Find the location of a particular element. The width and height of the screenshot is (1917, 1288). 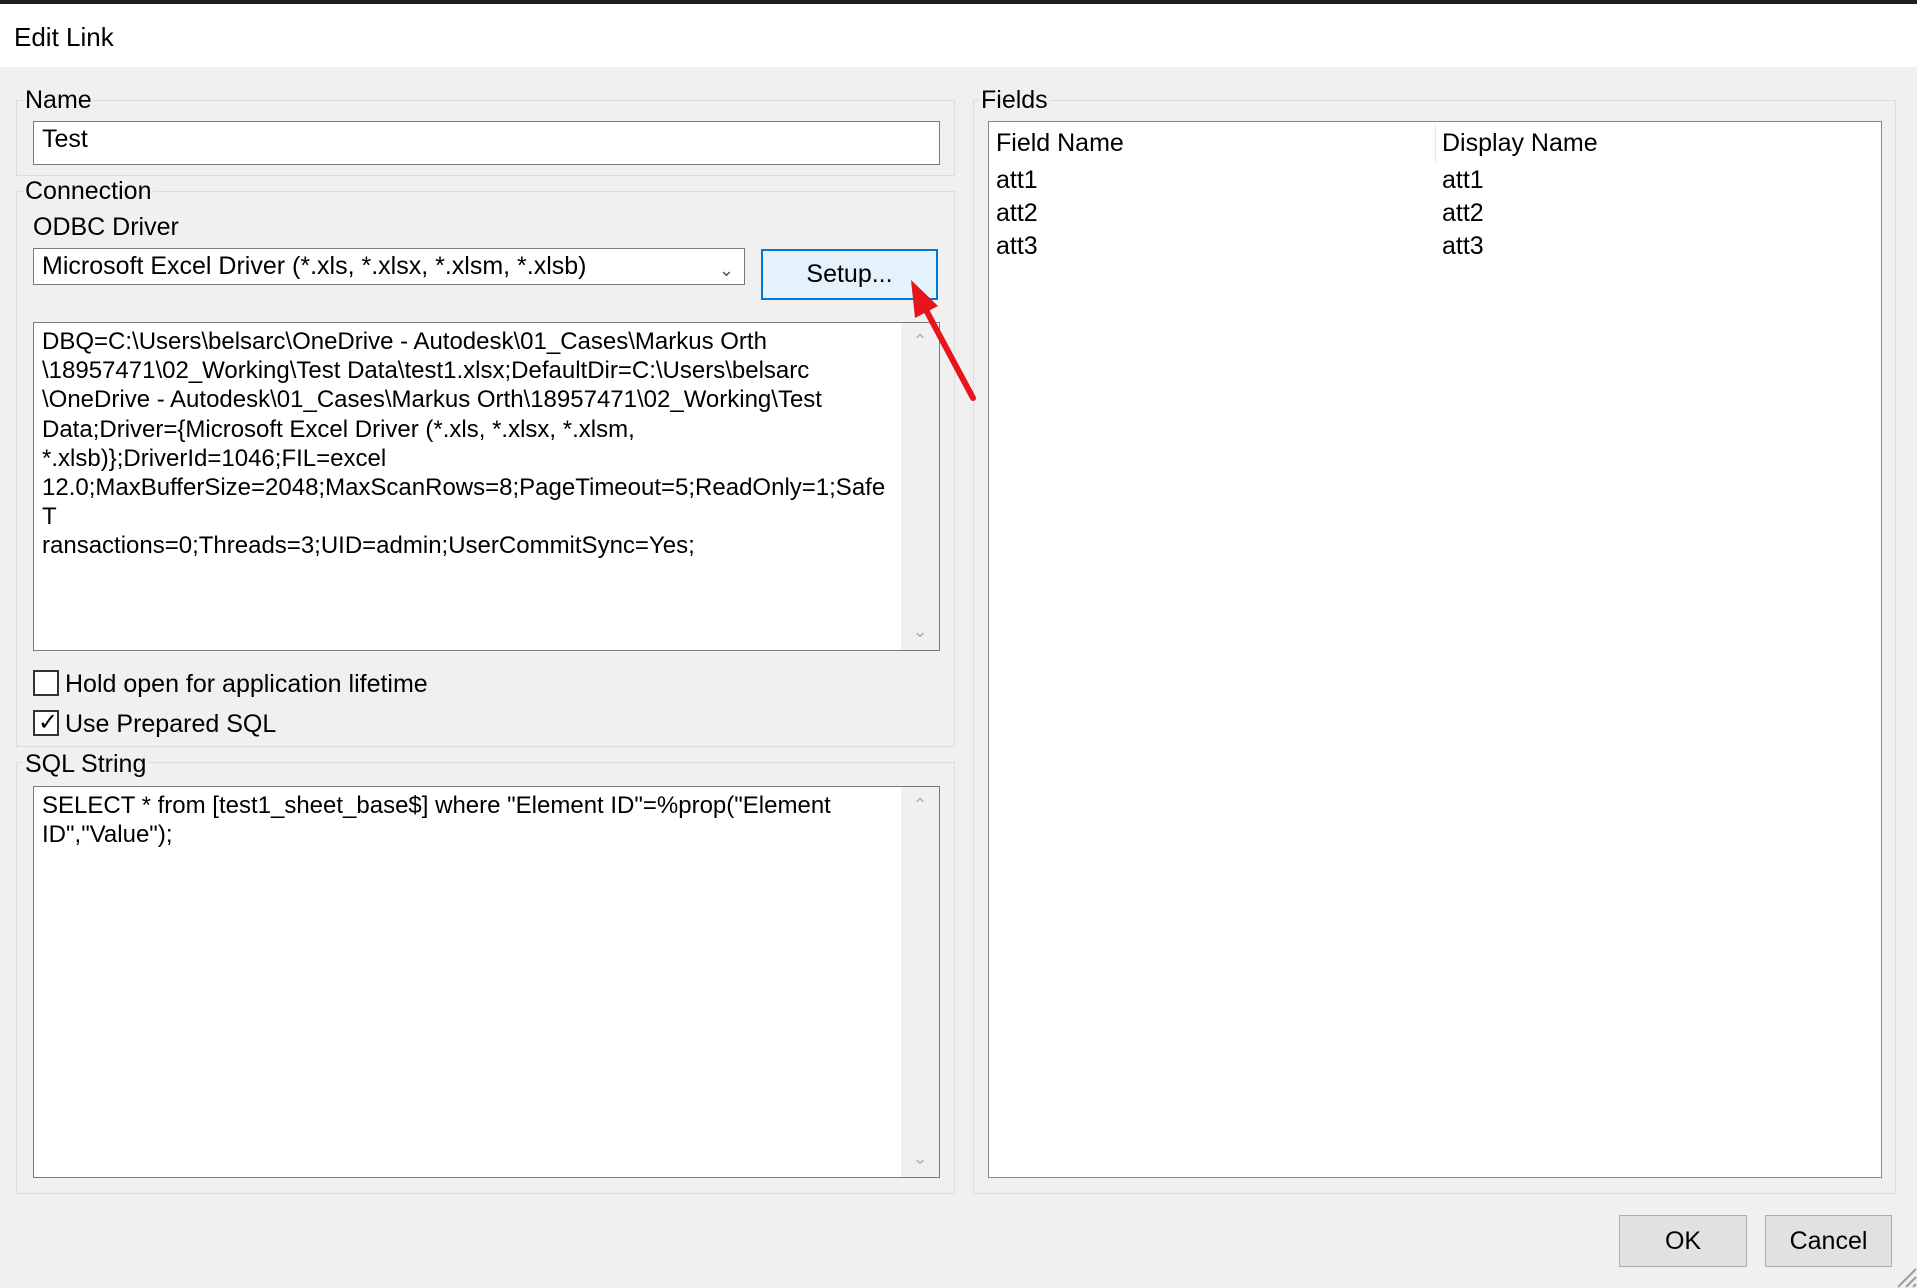

ok-button-label: OK is located at coordinates (1683, 1240).